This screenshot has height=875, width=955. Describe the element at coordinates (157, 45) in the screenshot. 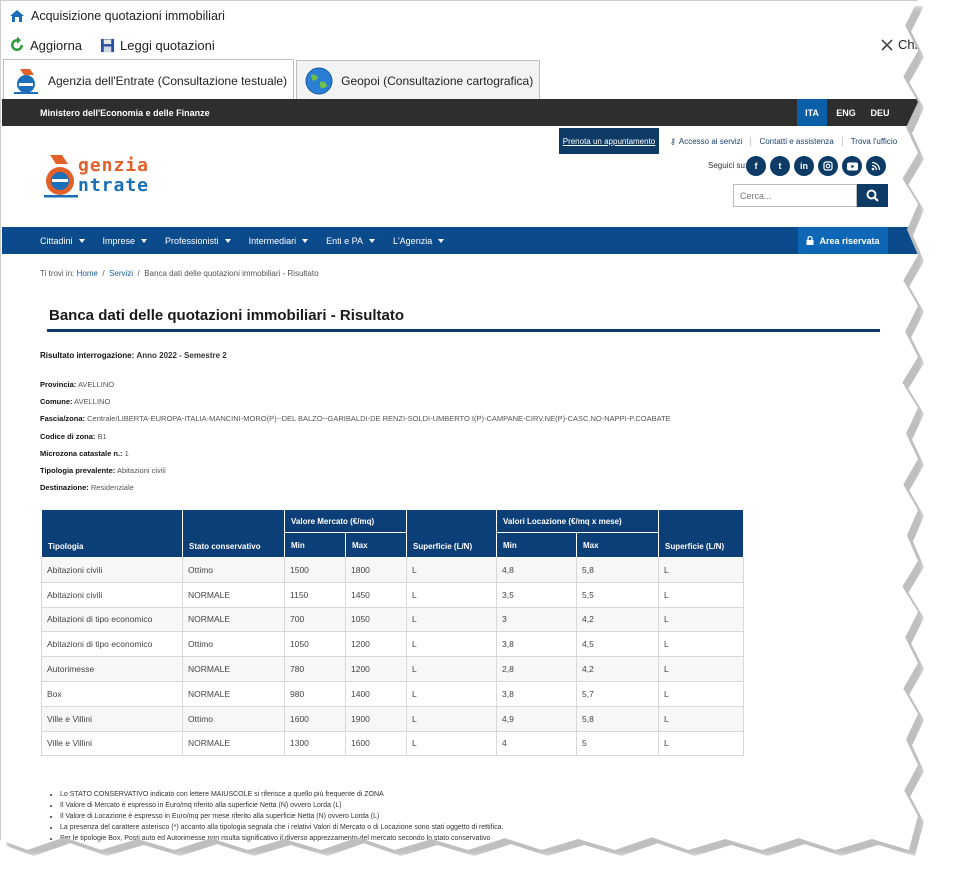

I see `read-quotations-button: Leggi quotazioni` at that location.